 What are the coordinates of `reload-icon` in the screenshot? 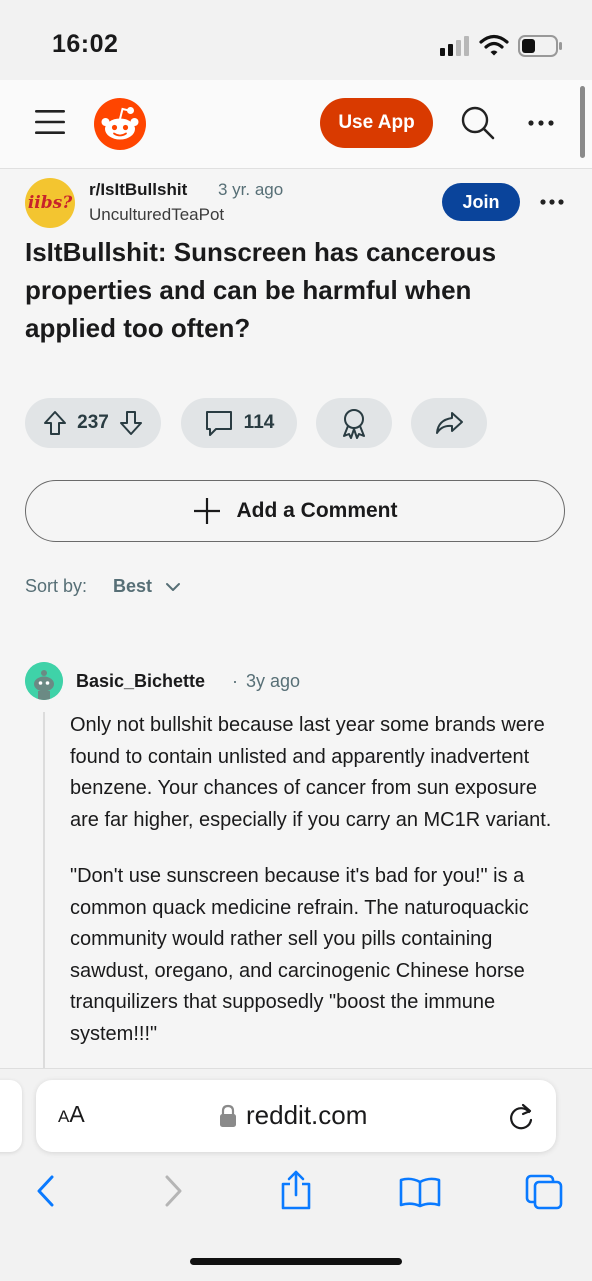 It's located at (521, 1117).